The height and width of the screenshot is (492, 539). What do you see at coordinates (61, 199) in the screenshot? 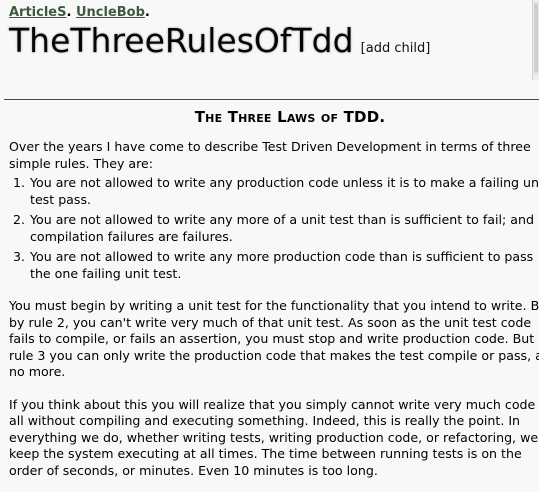
I see `text-line: test pass.` at bounding box center [61, 199].